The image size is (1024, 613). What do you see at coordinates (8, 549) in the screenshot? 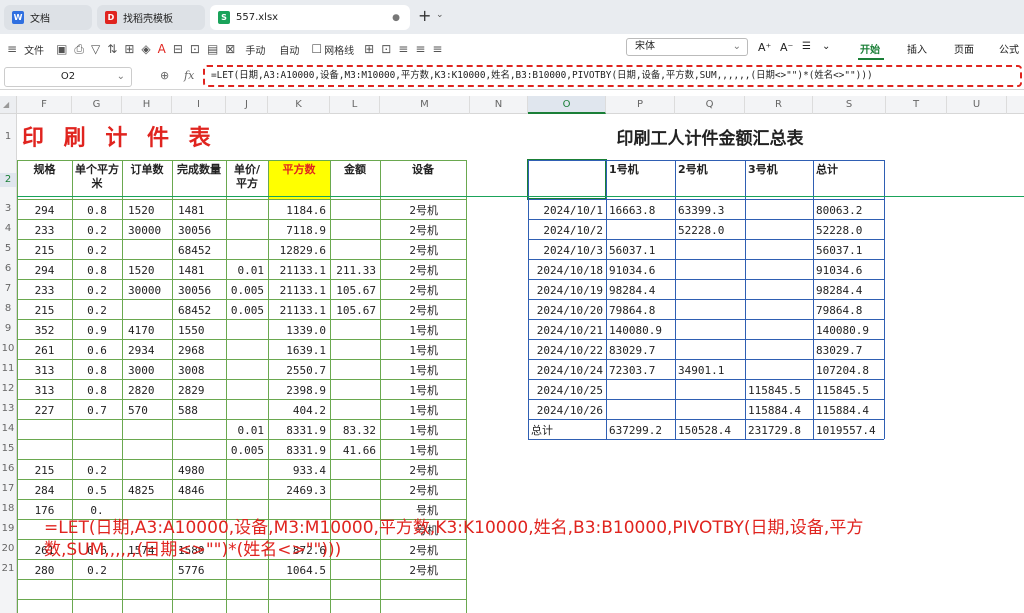
I see `row-header-20: 20` at bounding box center [8, 549].